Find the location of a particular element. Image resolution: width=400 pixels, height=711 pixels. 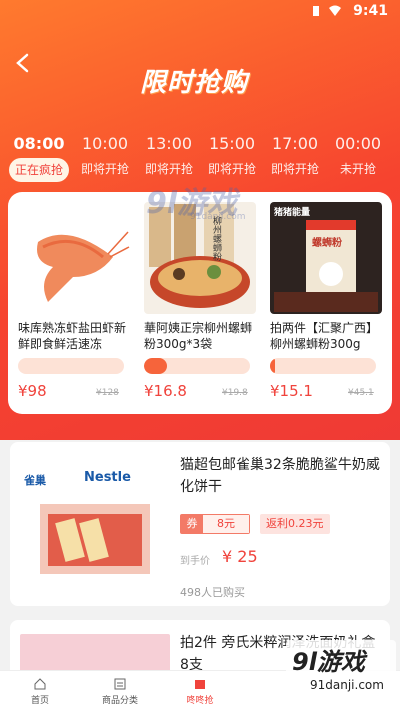

nav-label: 首页 is located at coordinates (39, 701).